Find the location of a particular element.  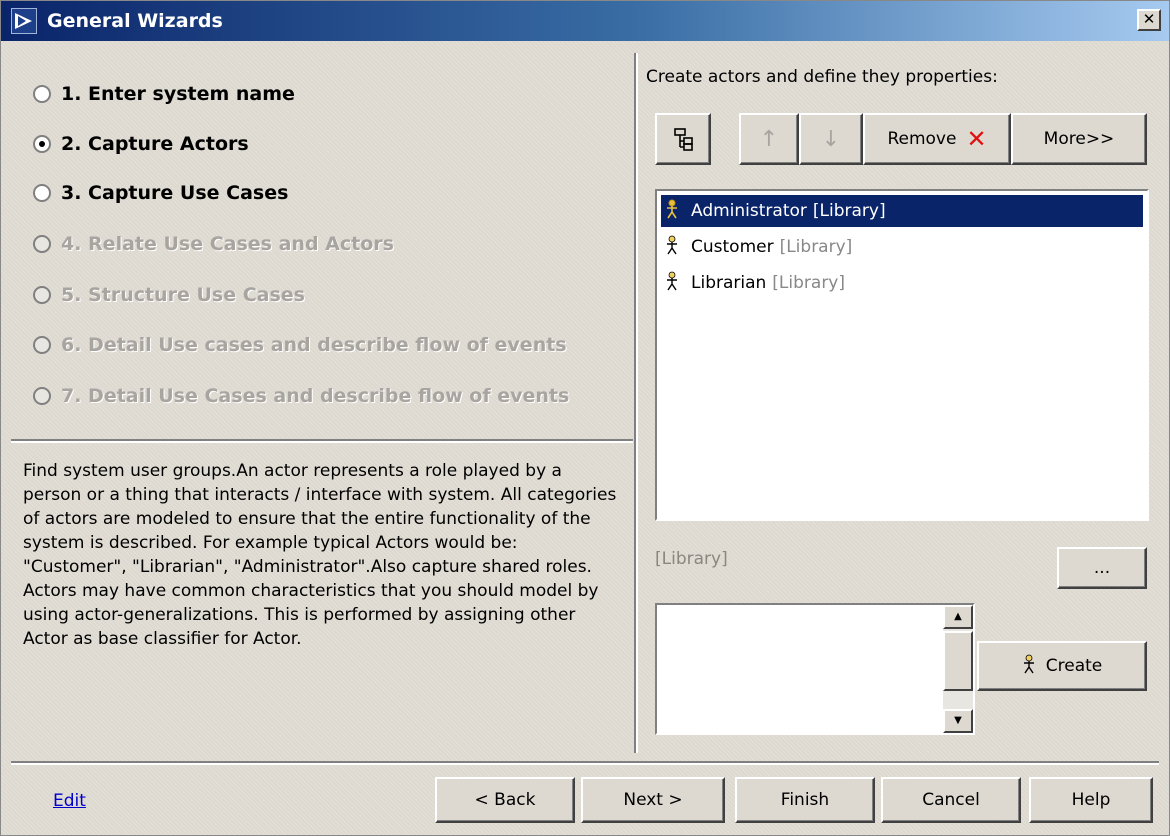

finish-button: Finish is located at coordinates (805, 800).